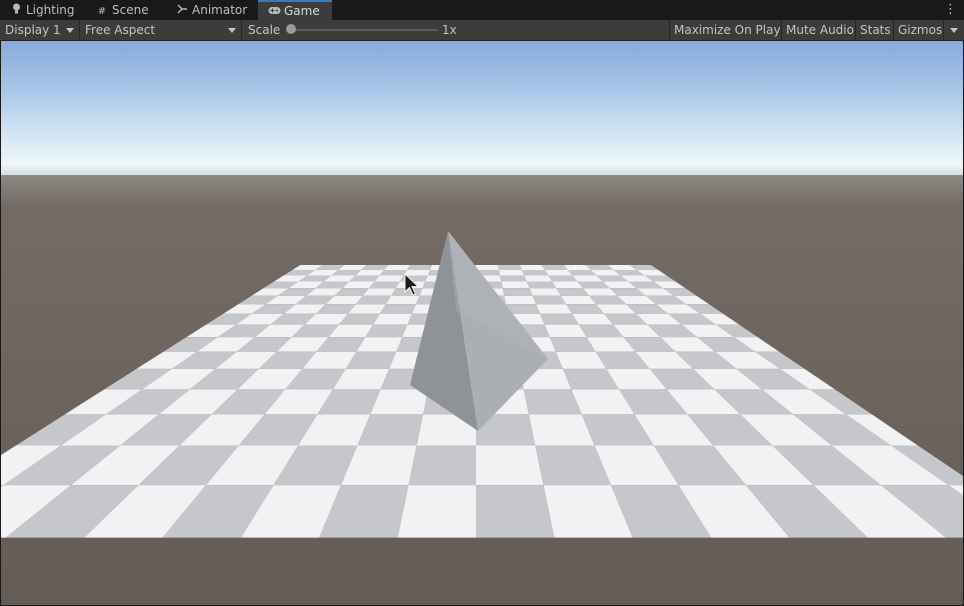 This screenshot has height=606, width=964. I want to click on scale-value: 1x, so click(449, 30).